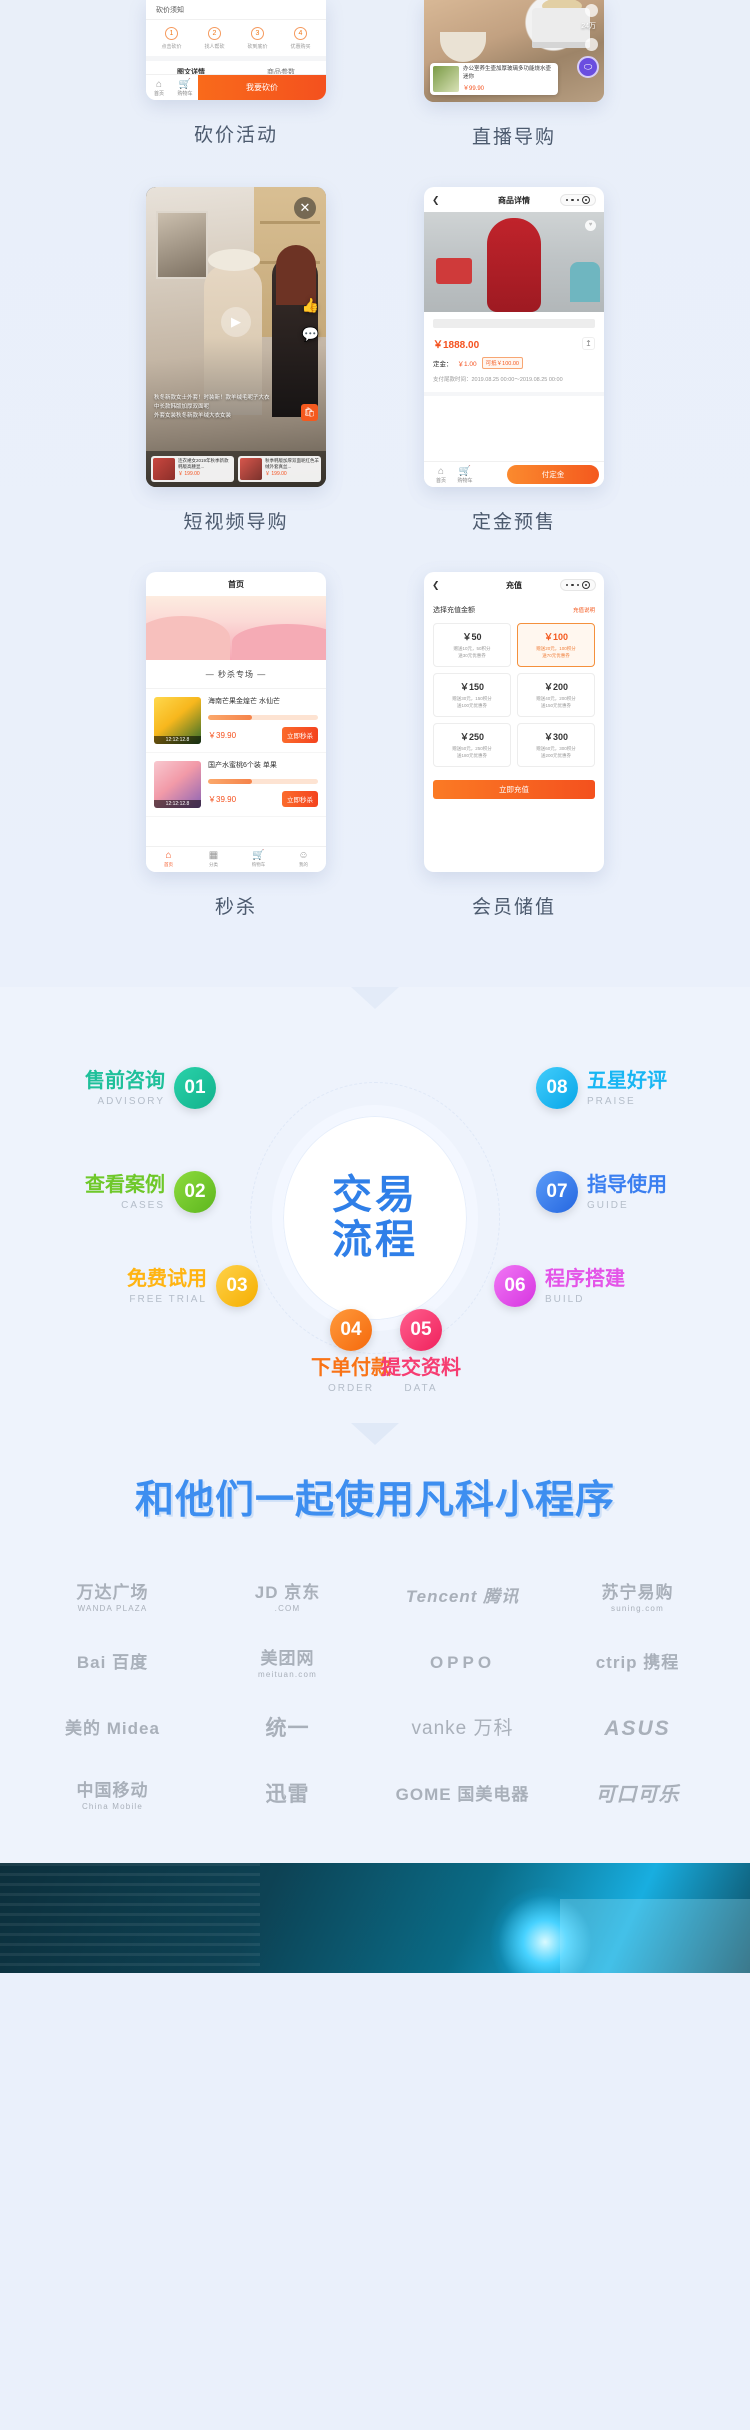 Image resolution: width=750 pixels, height=2430 pixels. I want to click on bargain-cta-button: 我要砍价, so click(262, 87).